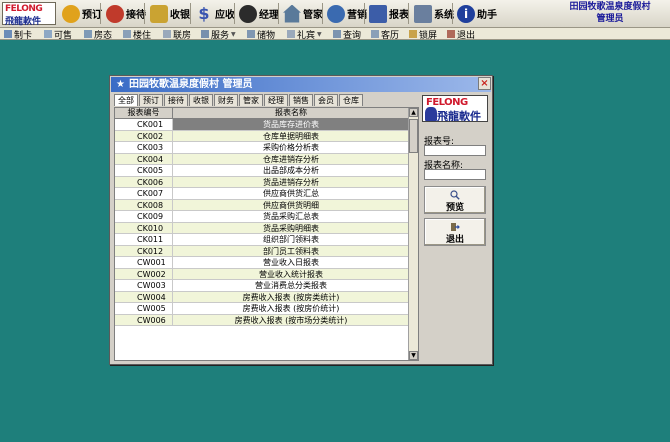  I want to click on service-icon, so click(205, 34).